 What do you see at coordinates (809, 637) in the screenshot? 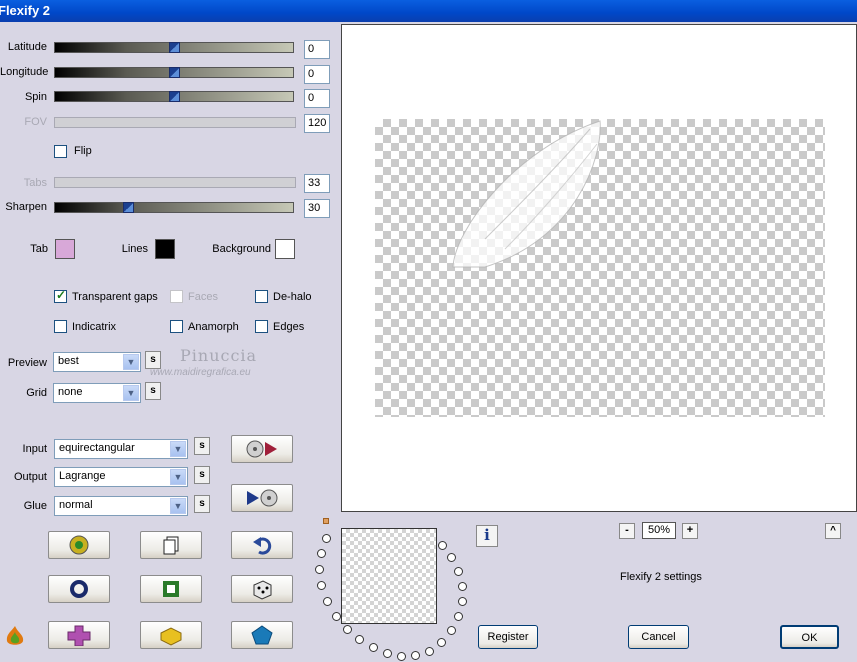
I see `ok-button: OK` at bounding box center [809, 637].